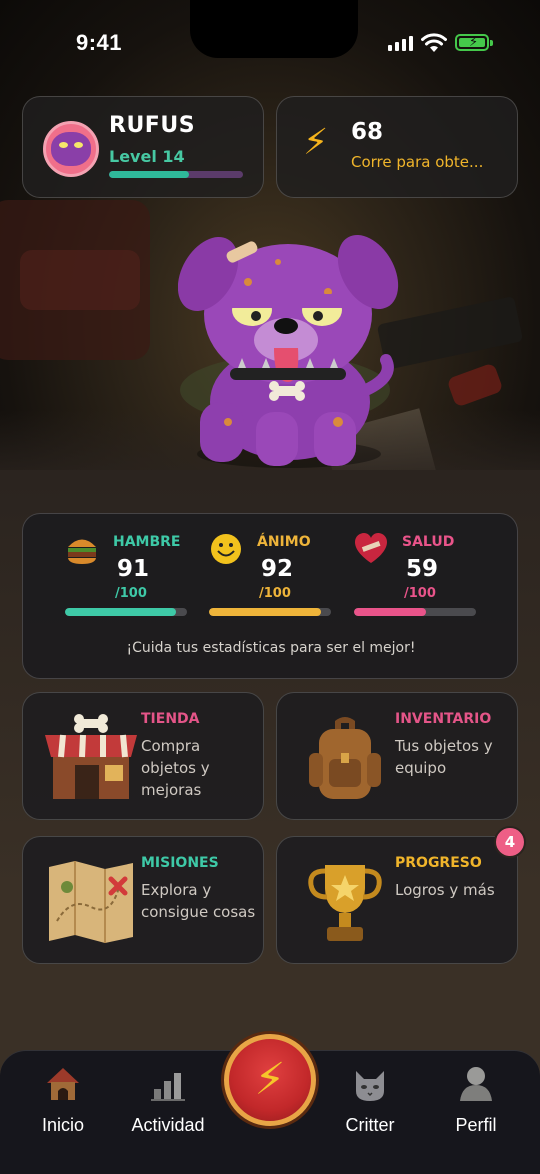  I want to click on person-icon, so click(476, 1084).